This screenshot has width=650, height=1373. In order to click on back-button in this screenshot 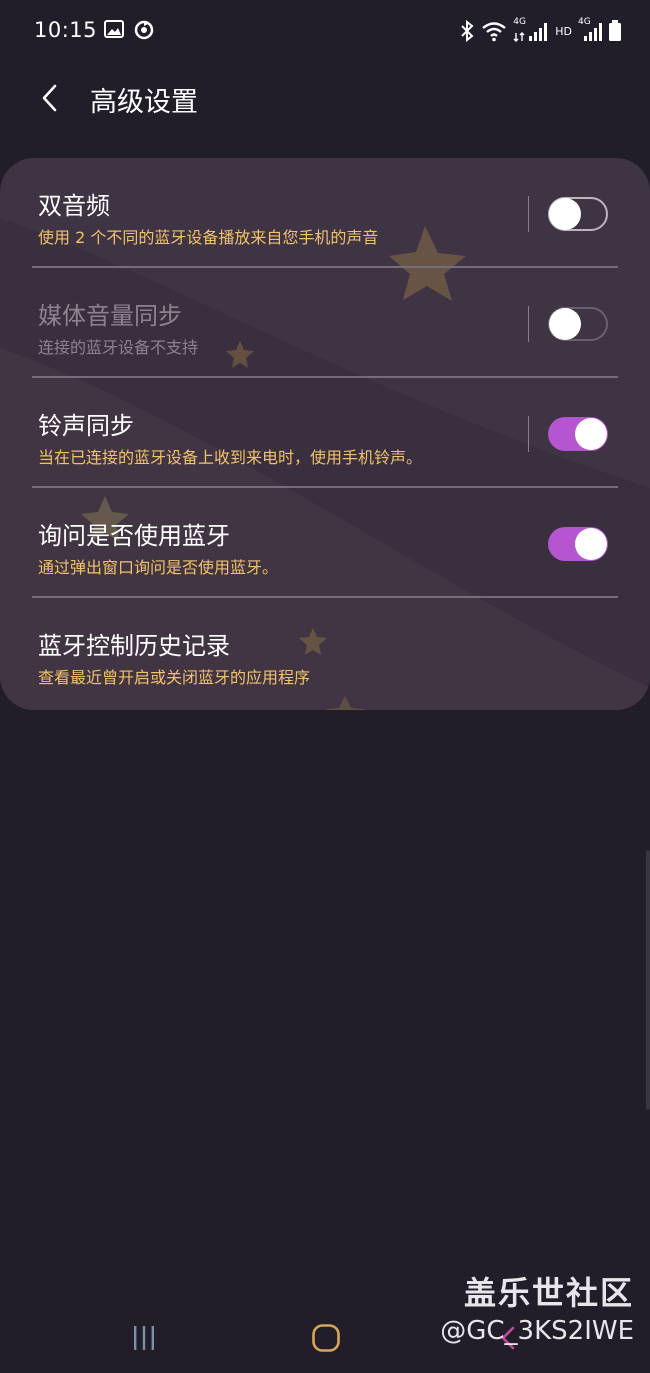, I will do `click(50, 98)`.